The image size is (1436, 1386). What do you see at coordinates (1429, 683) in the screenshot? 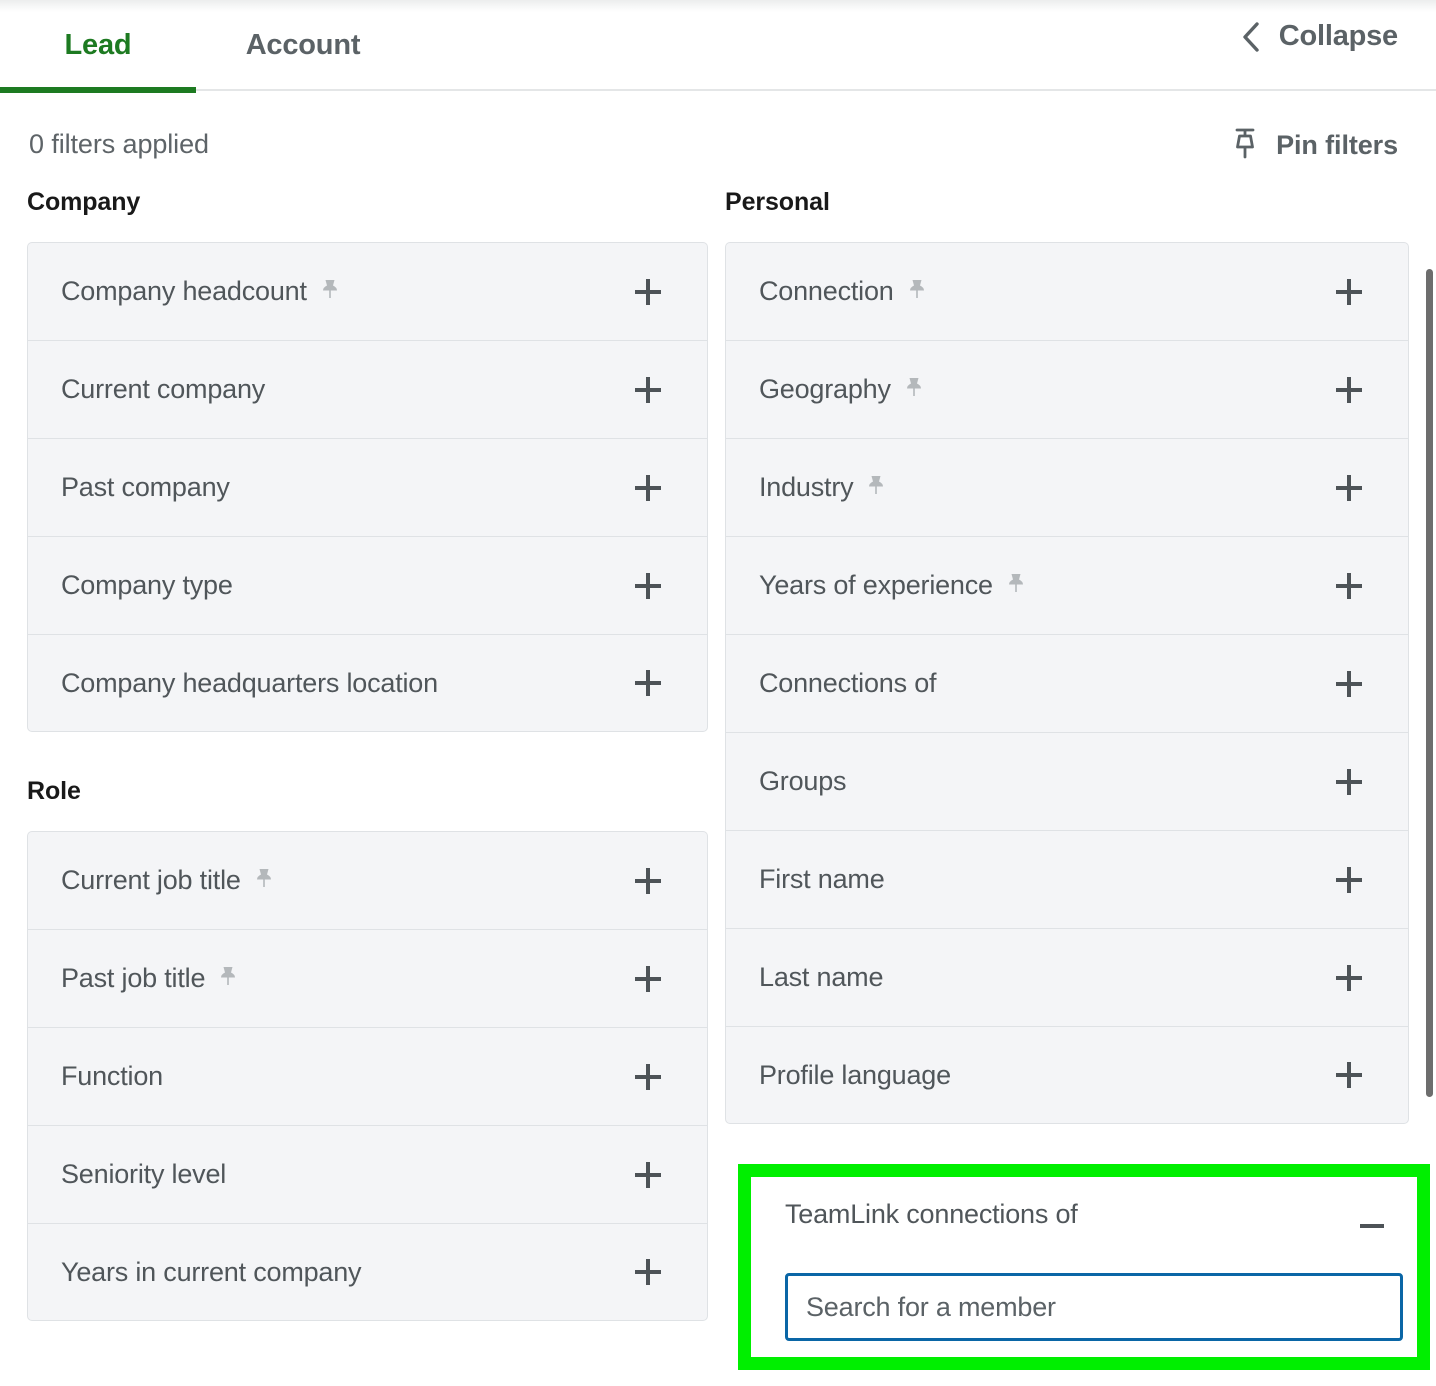
I see `vertical-scrollbar-thumb` at bounding box center [1429, 683].